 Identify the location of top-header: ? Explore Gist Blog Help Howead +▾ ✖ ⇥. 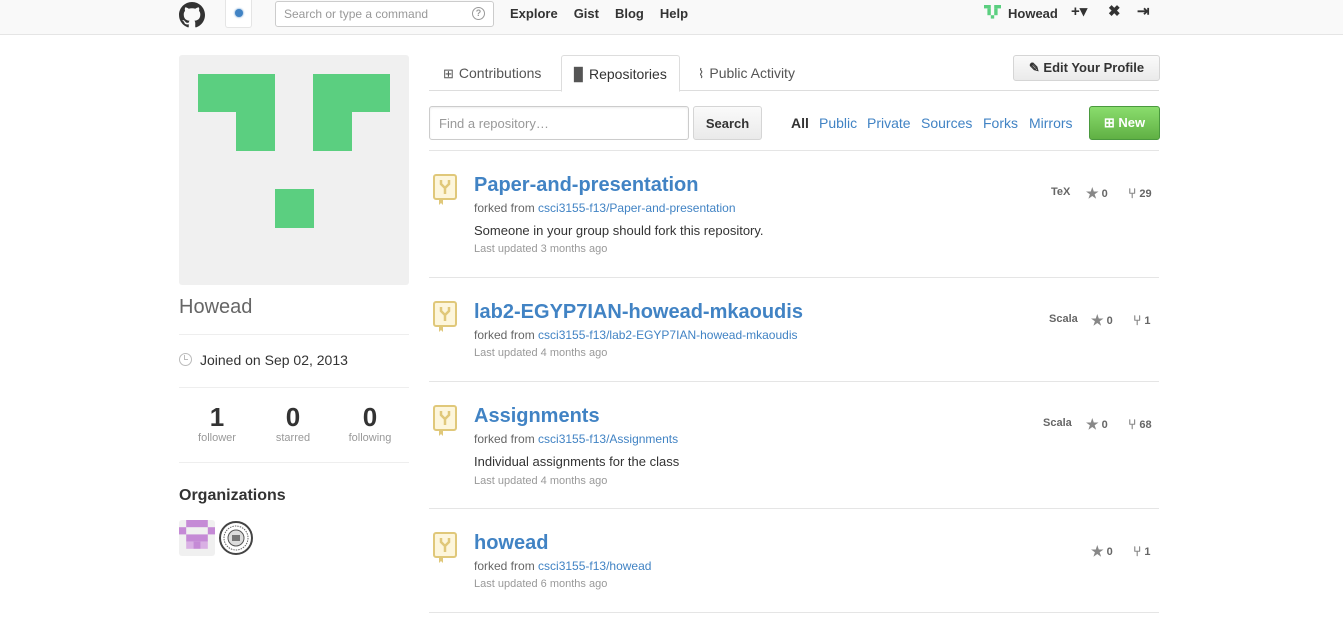
(671, 17).